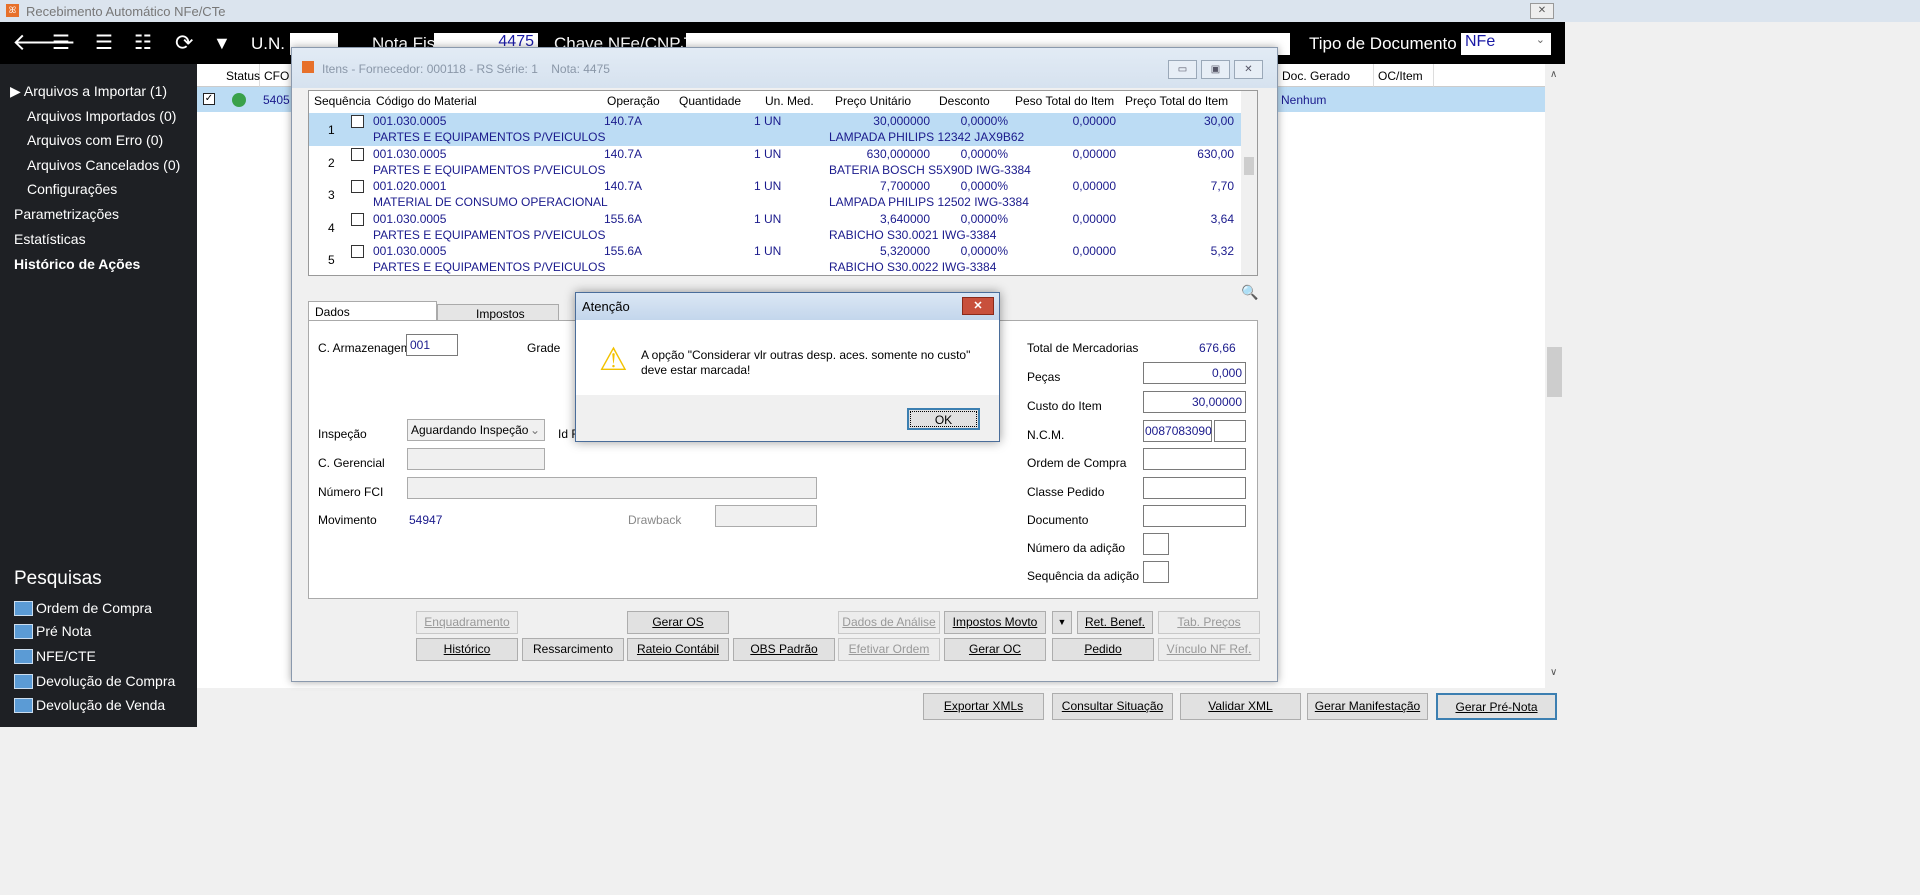 The image size is (1920, 895). What do you see at coordinates (1112, 706) in the screenshot?
I see `consultar-situacao-button: Consultar Situação` at bounding box center [1112, 706].